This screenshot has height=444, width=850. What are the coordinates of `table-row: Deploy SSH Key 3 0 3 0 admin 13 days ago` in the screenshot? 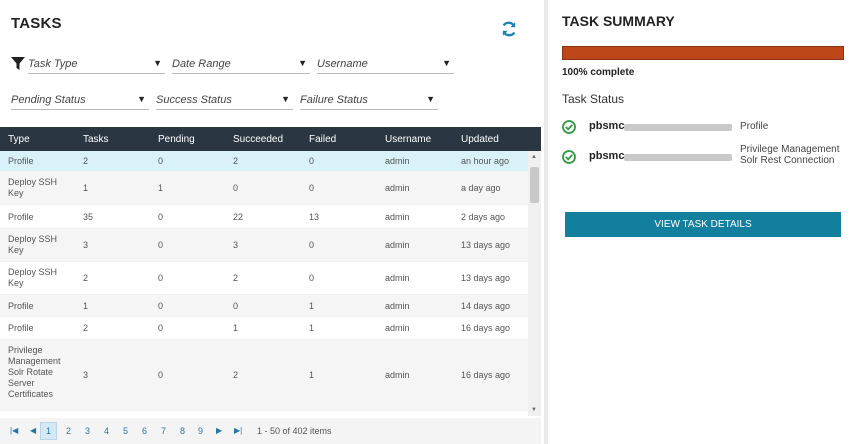 It's located at (264, 245).